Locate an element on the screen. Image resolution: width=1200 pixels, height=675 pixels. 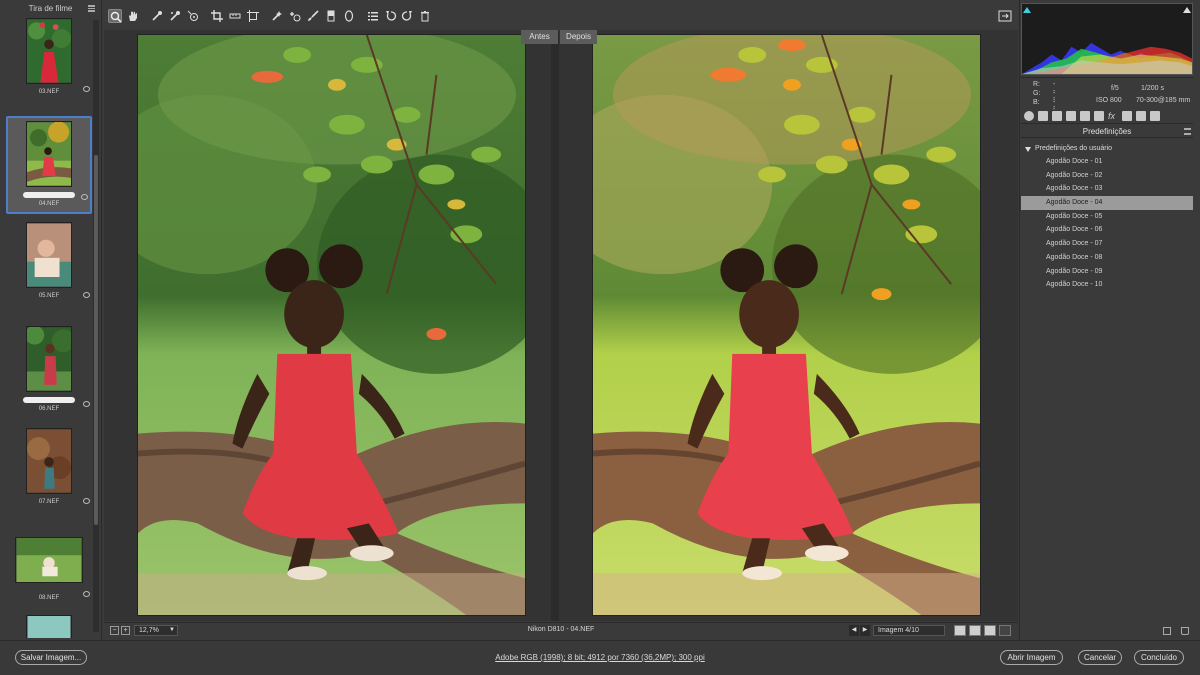
preset-item-selected: Agodão Doce - 04 is located at coordinates (1107, 203).